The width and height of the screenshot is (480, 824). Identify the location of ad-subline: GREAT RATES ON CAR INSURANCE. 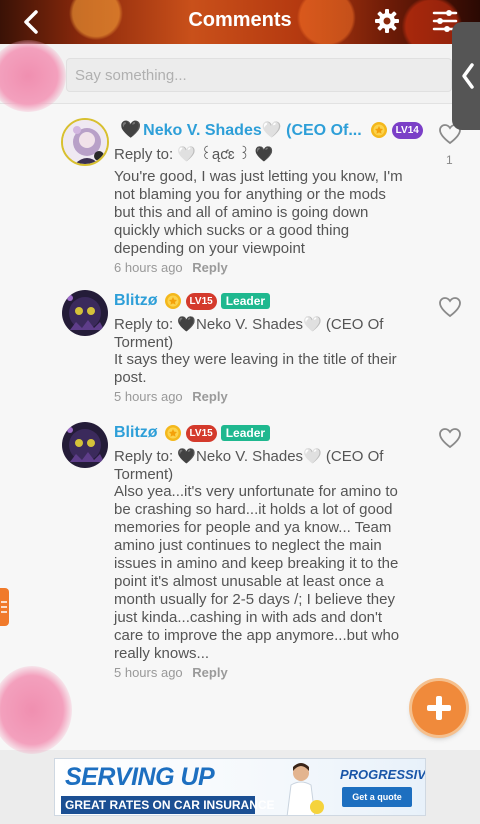
(168, 805).